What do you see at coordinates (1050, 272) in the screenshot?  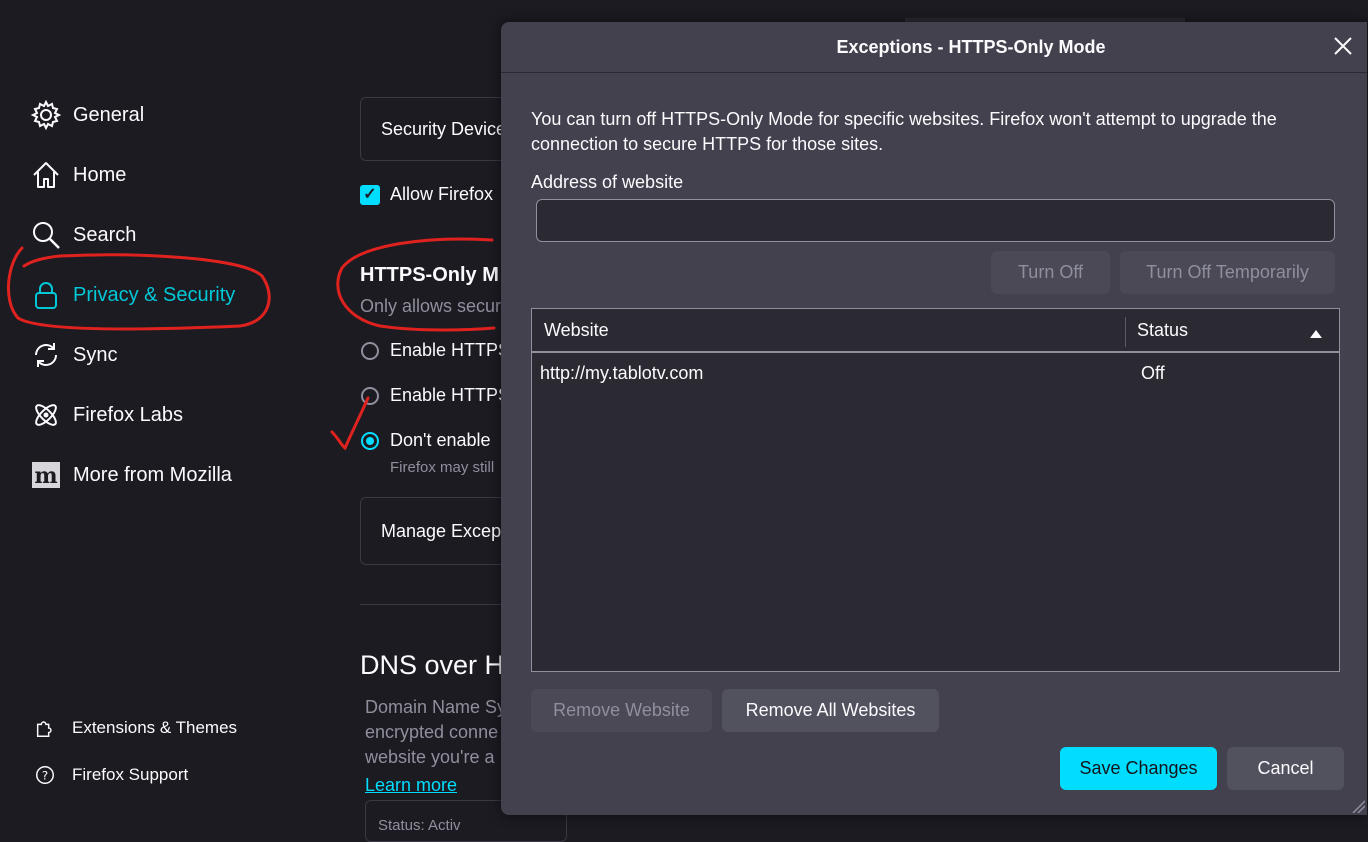 I see `turn-off-button: Turn Off` at bounding box center [1050, 272].